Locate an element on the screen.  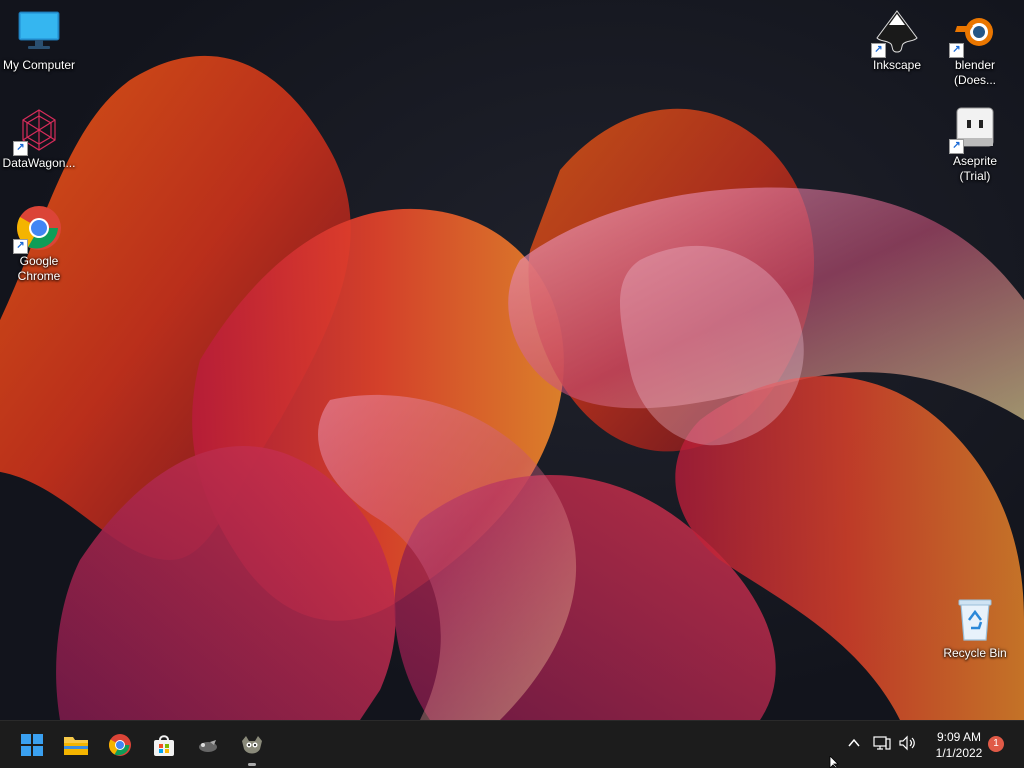
show-hidden-icons-button is located at coordinates (854, 744).